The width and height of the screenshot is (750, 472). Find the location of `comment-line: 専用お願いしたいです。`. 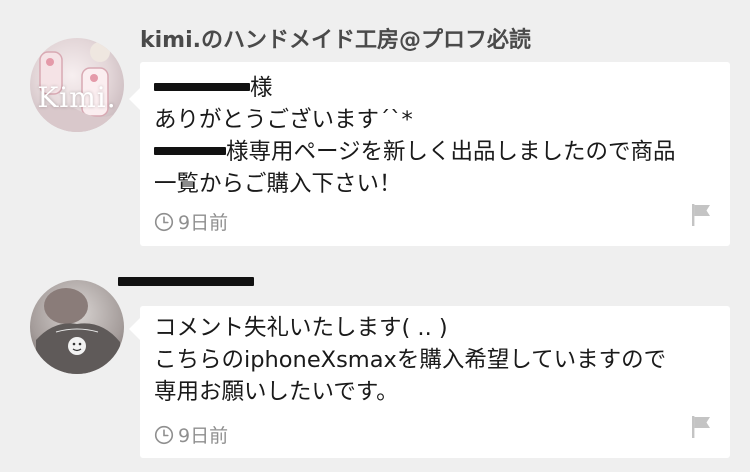

comment-line: 専用お願いしたいです。 is located at coordinates (276, 392).